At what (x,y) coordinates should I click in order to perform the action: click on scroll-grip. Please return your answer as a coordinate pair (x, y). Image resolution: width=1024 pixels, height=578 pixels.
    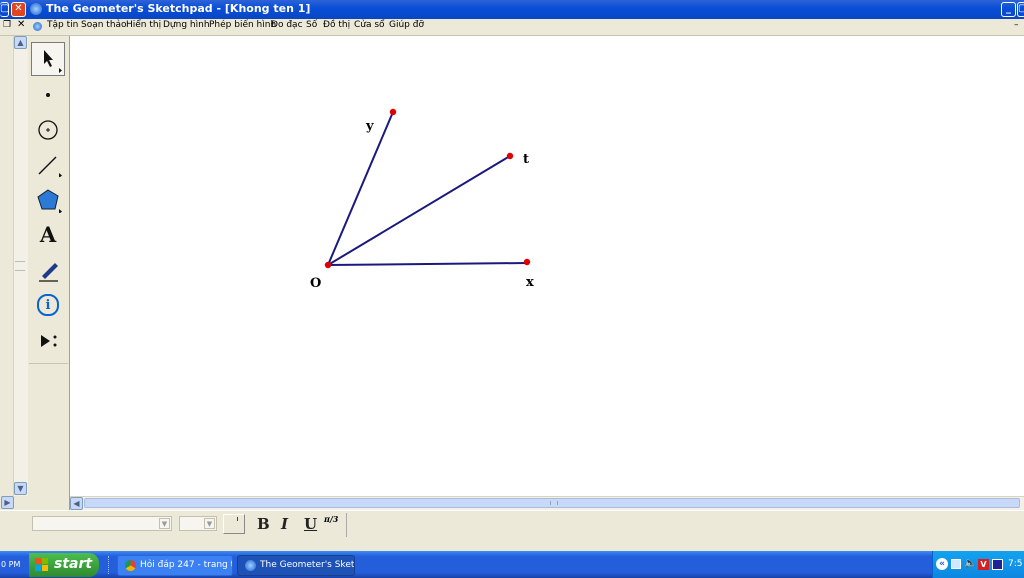
    Looking at the image, I should click on (20, 266).